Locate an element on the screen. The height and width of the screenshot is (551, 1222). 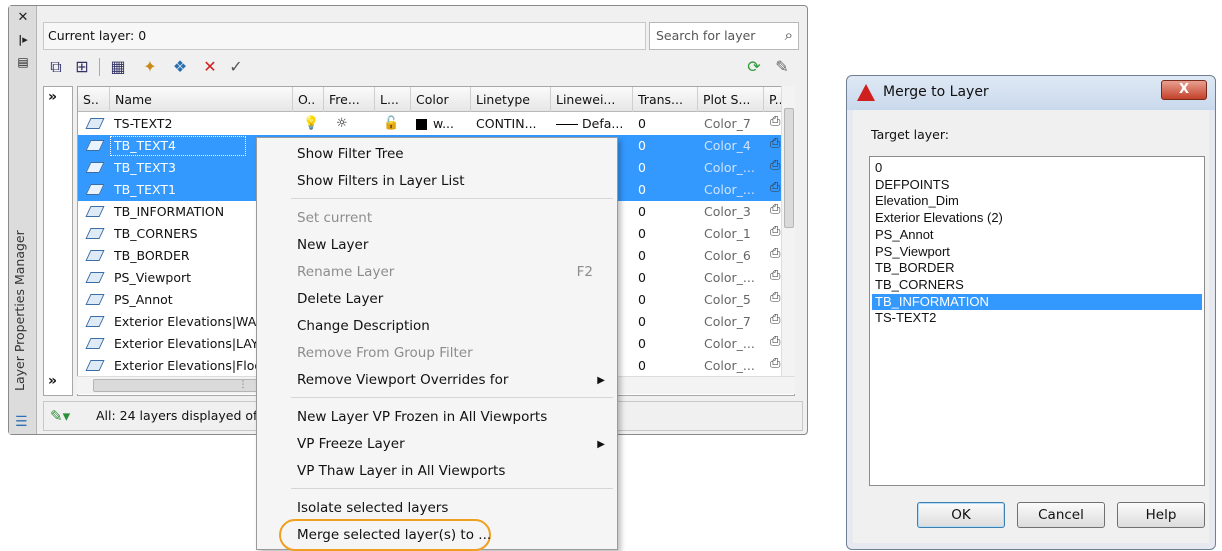
layer-plot-style: Color_3 is located at coordinates (733, 212).